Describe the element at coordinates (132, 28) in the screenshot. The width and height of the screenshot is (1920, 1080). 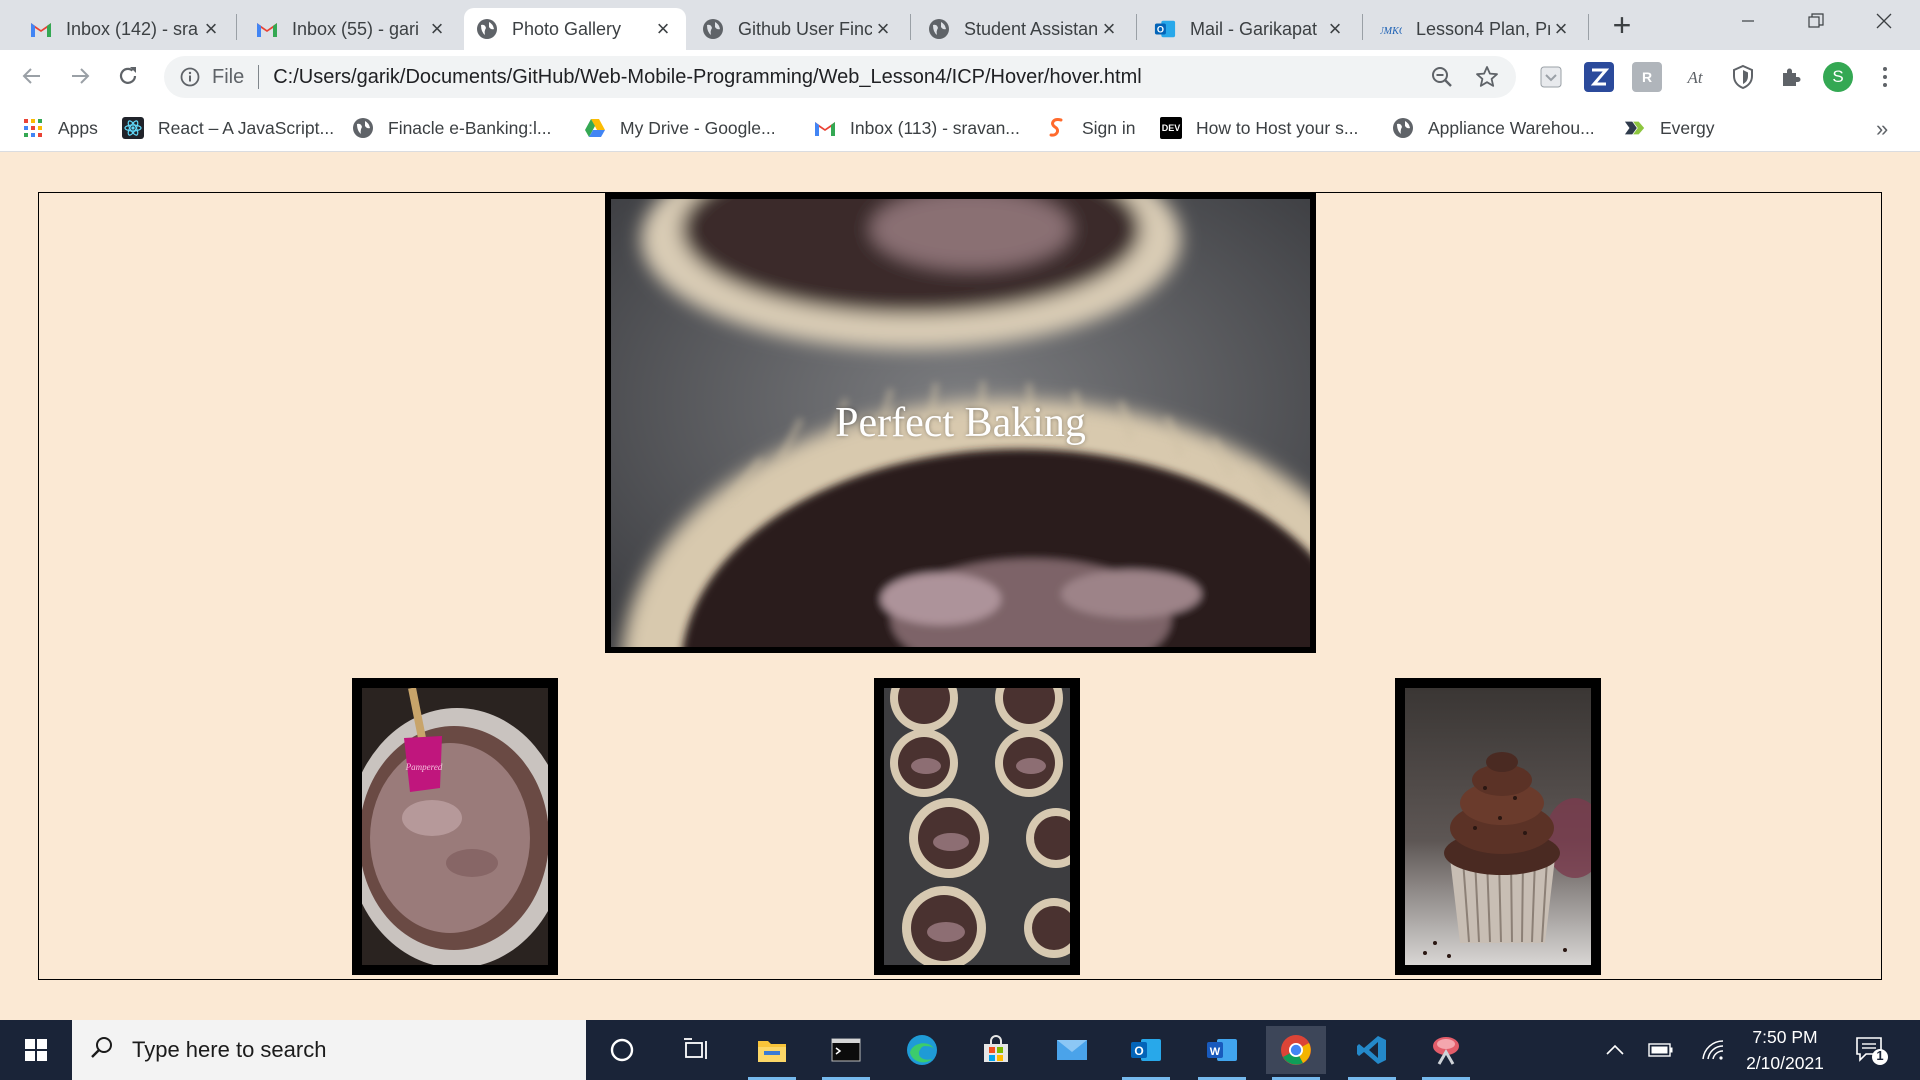
I see `tab-title: Inbox (142) - sra` at that location.